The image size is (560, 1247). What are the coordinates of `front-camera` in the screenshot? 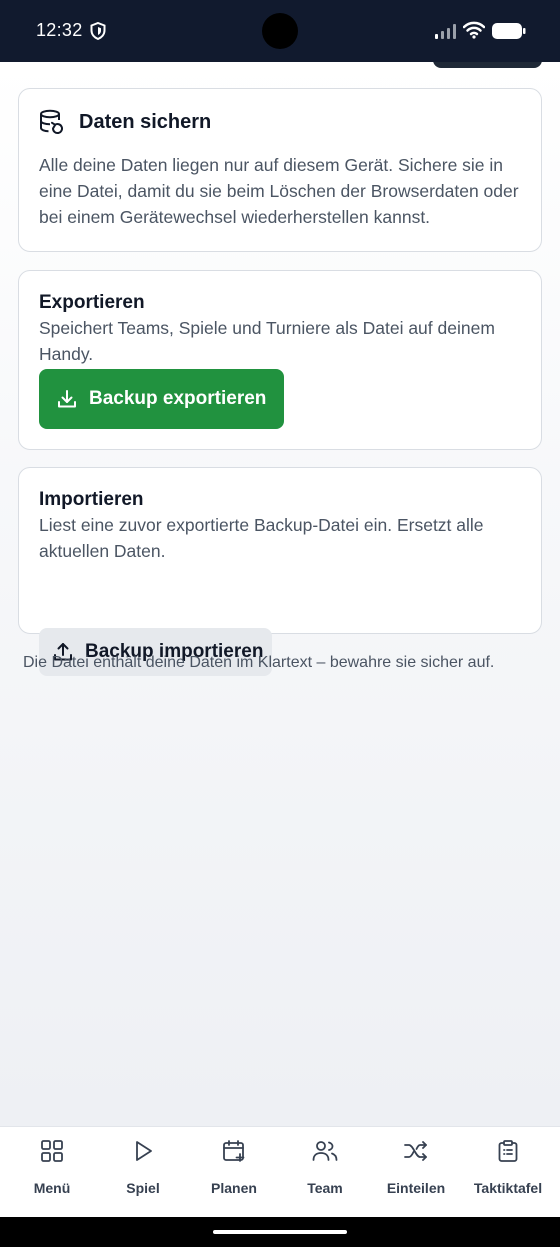 It's located at (280, 31).